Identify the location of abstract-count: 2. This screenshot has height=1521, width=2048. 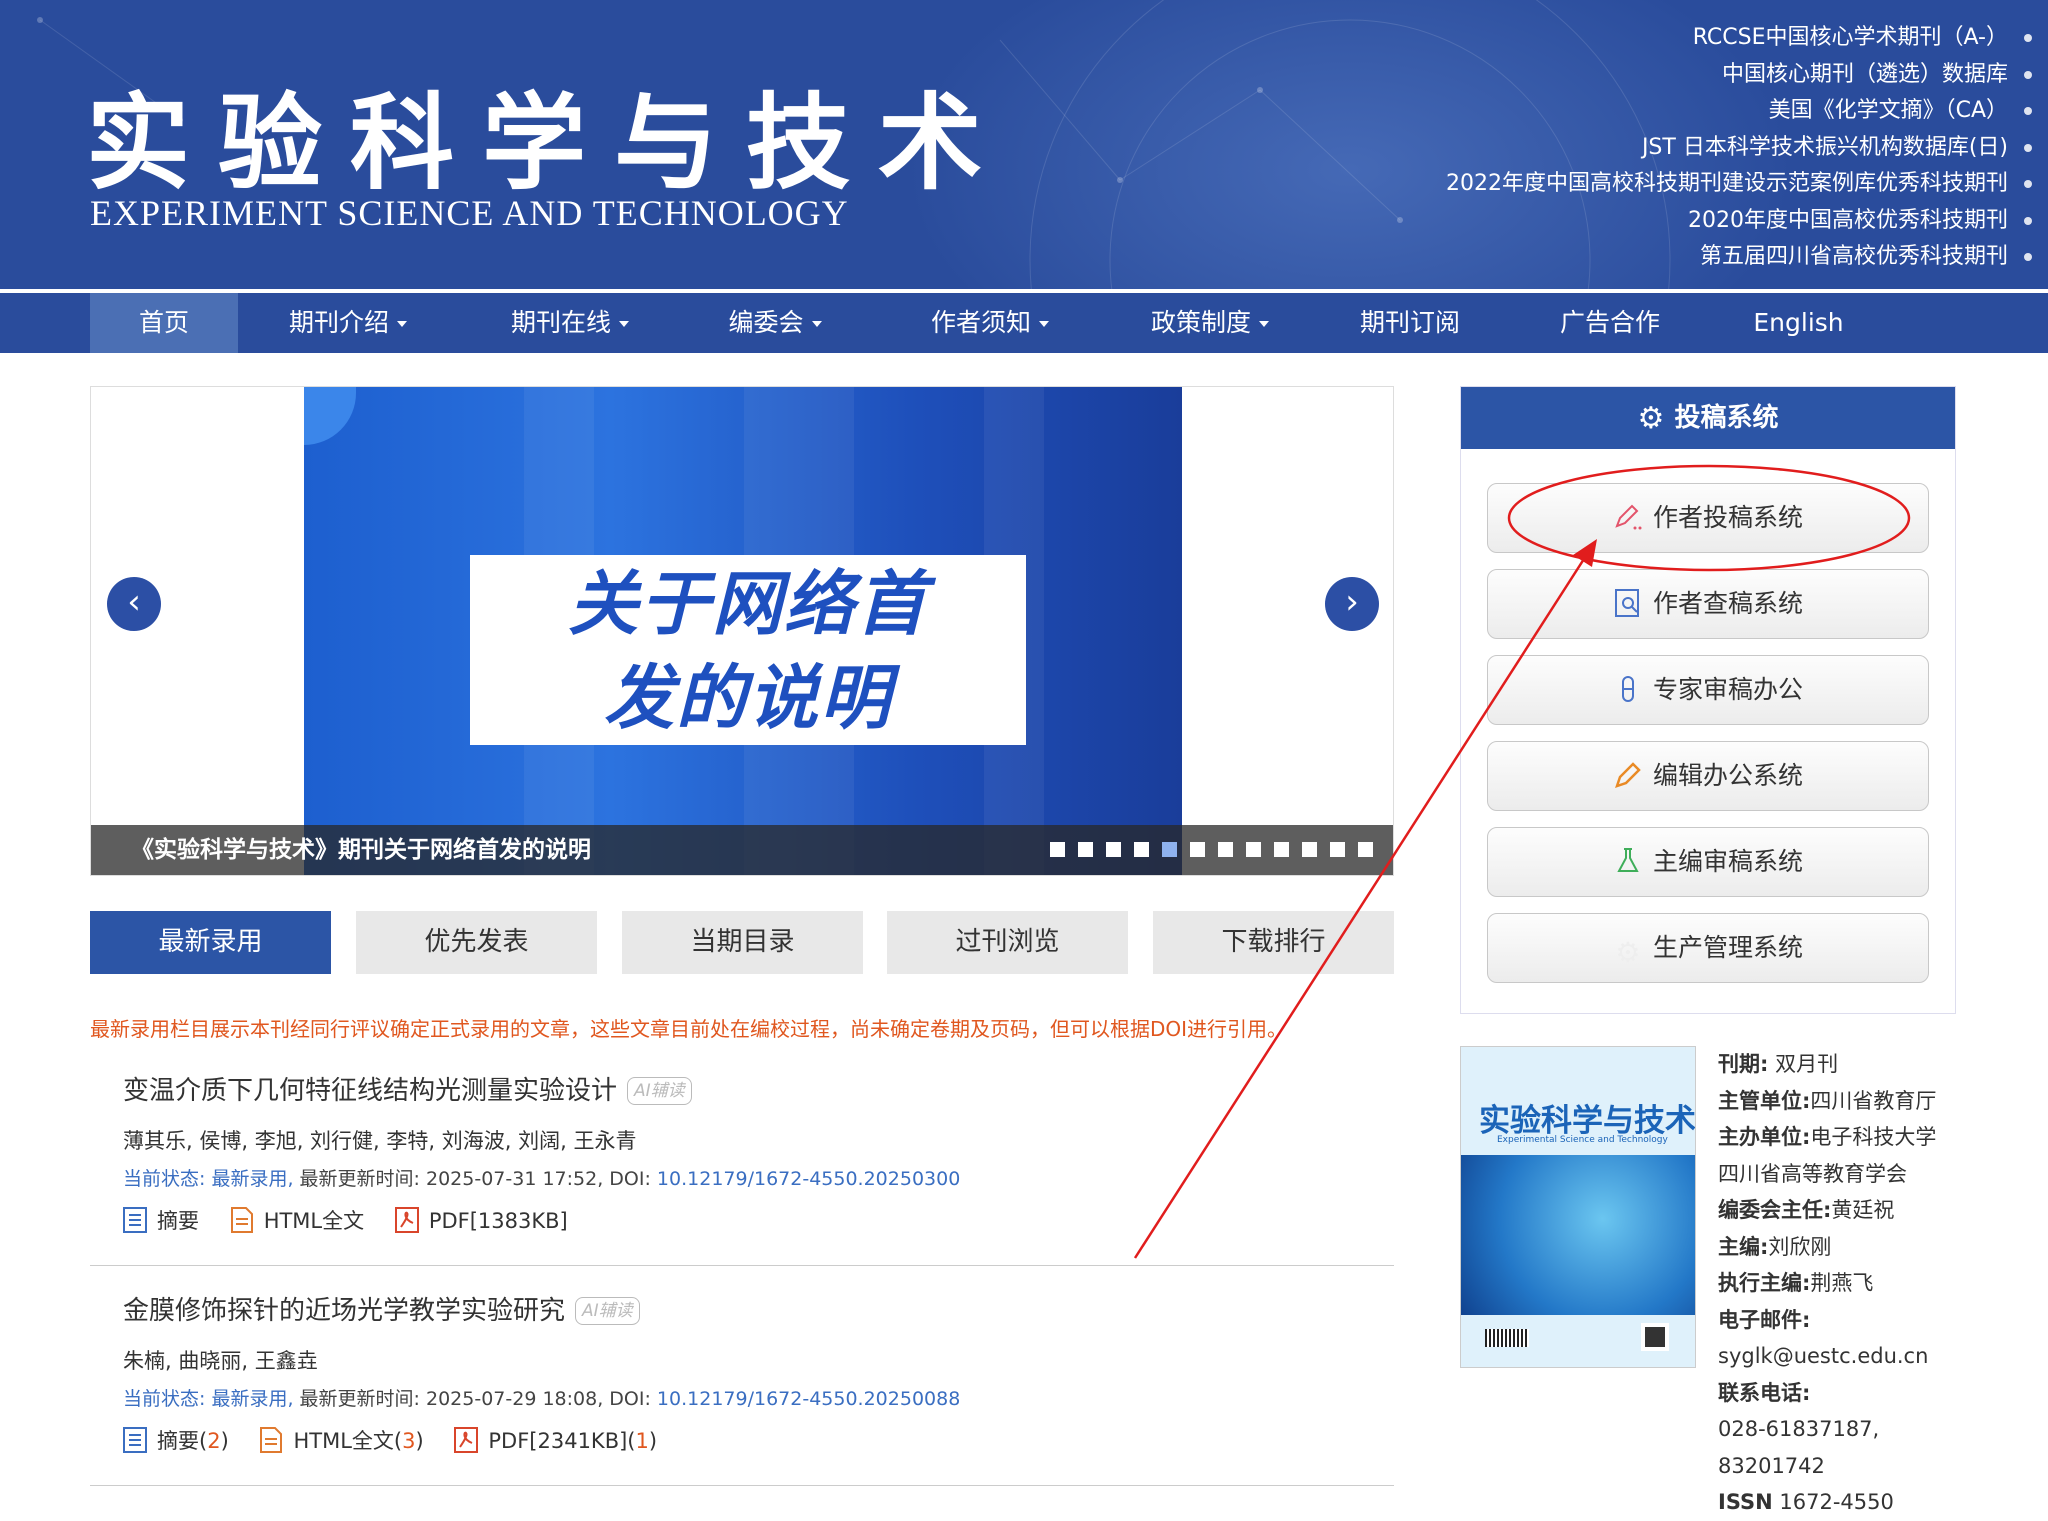
(214, 1441).